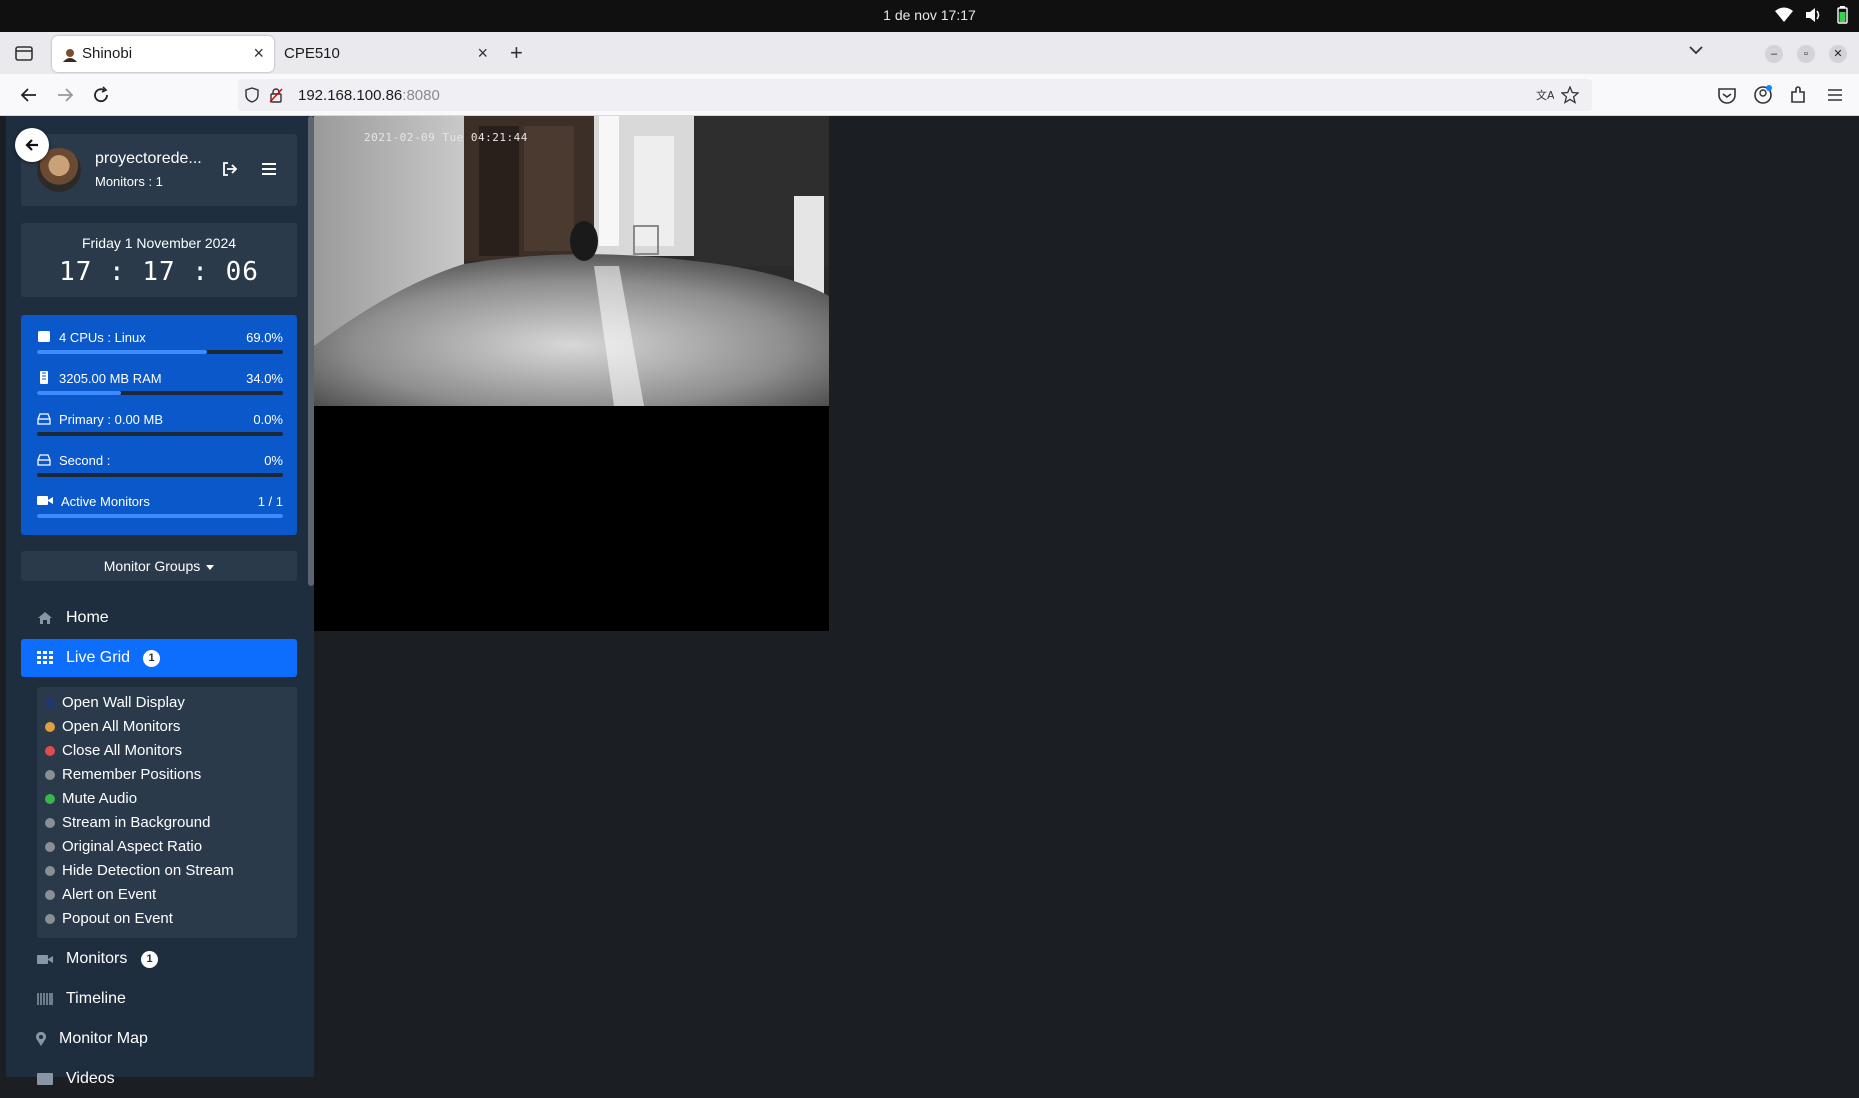  Describe the element at coordinates (65, 95) in the screenshot. I see `forward-icon` at that location.